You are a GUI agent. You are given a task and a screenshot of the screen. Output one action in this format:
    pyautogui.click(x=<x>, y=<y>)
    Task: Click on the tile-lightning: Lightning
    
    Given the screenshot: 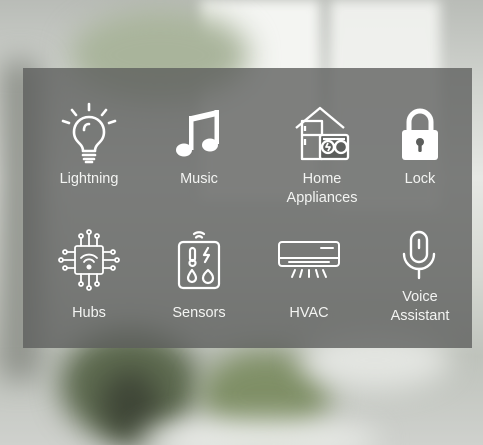 What is the action you would take?
    pyautogui.click(x=89, y=145)
    